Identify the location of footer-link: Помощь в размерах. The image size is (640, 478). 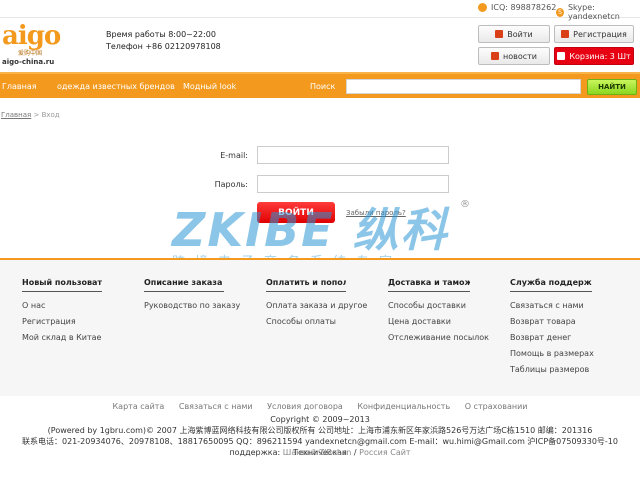
(565, 354).